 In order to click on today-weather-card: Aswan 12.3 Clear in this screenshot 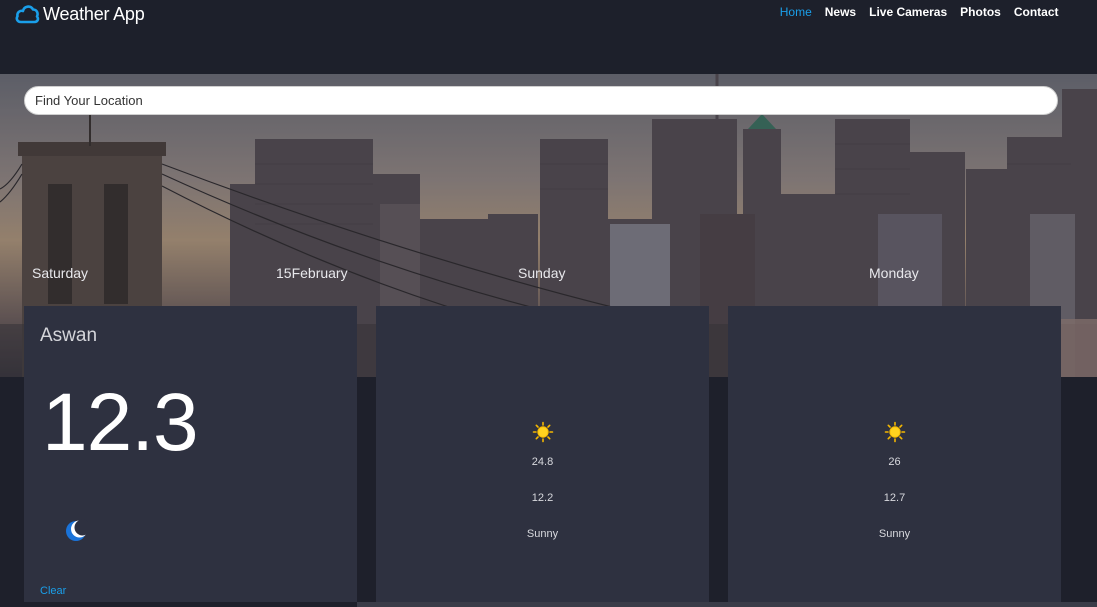, I will do `click(190, 454)`.